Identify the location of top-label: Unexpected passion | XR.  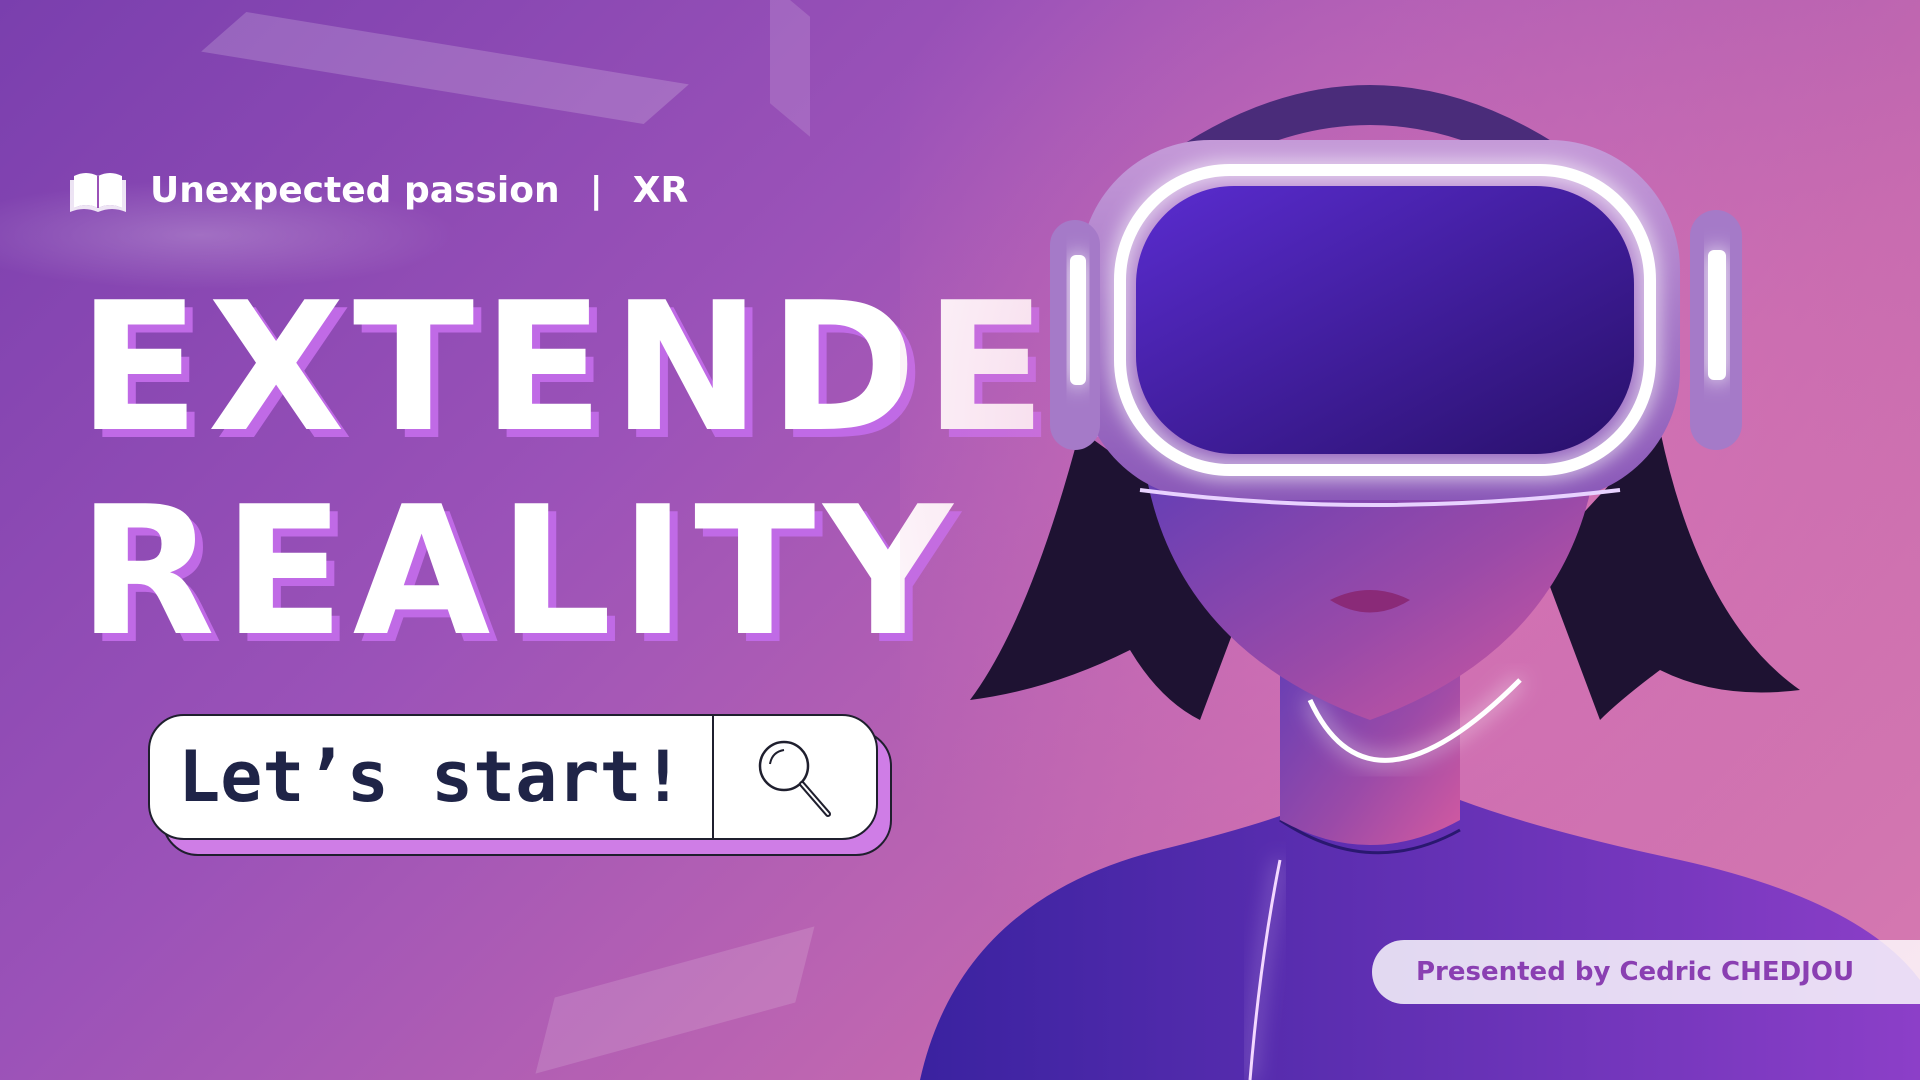
(379, 190).